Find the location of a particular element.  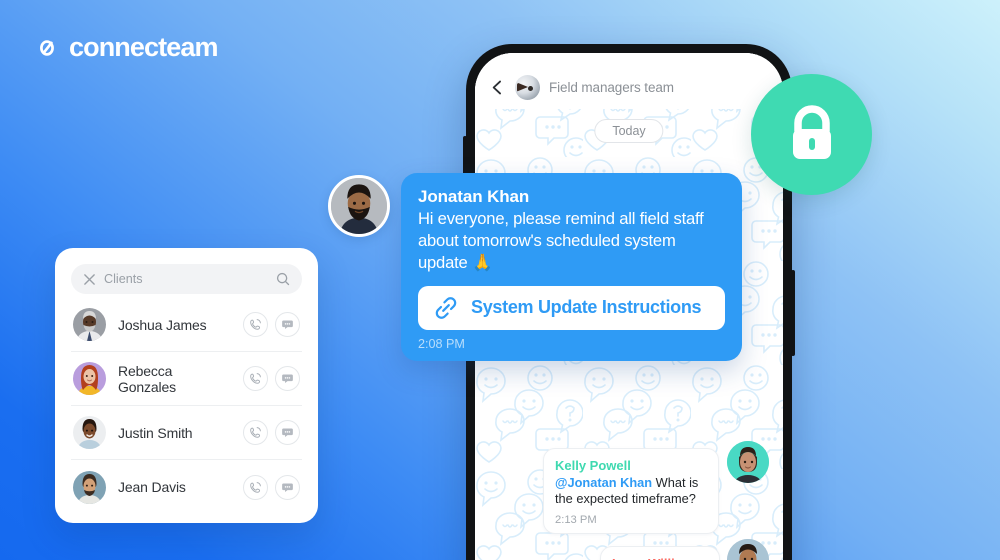

avatar-rebecca-image is located at coordinates (89, 378).